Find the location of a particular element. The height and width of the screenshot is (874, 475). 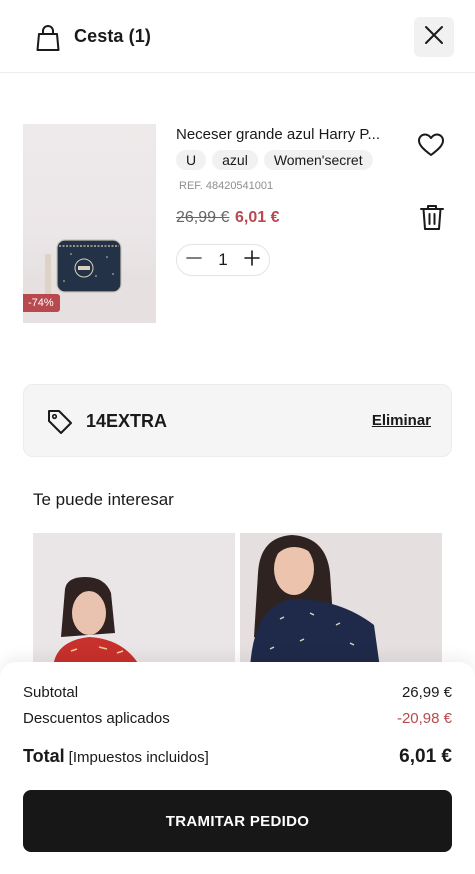

original-price: 26,99 € is located at coordinates (203, 217).